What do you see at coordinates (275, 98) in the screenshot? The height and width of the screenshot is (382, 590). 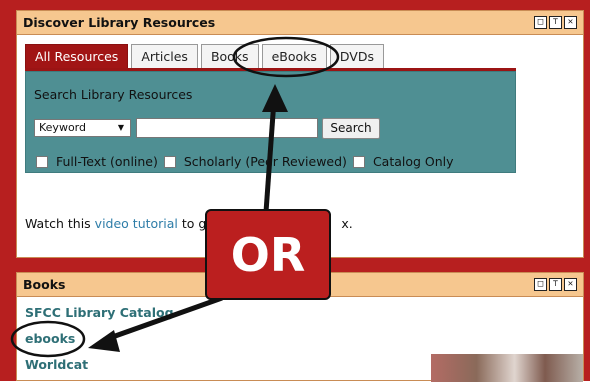 I see `arrow-up-head` at bounding box center [275, 98].